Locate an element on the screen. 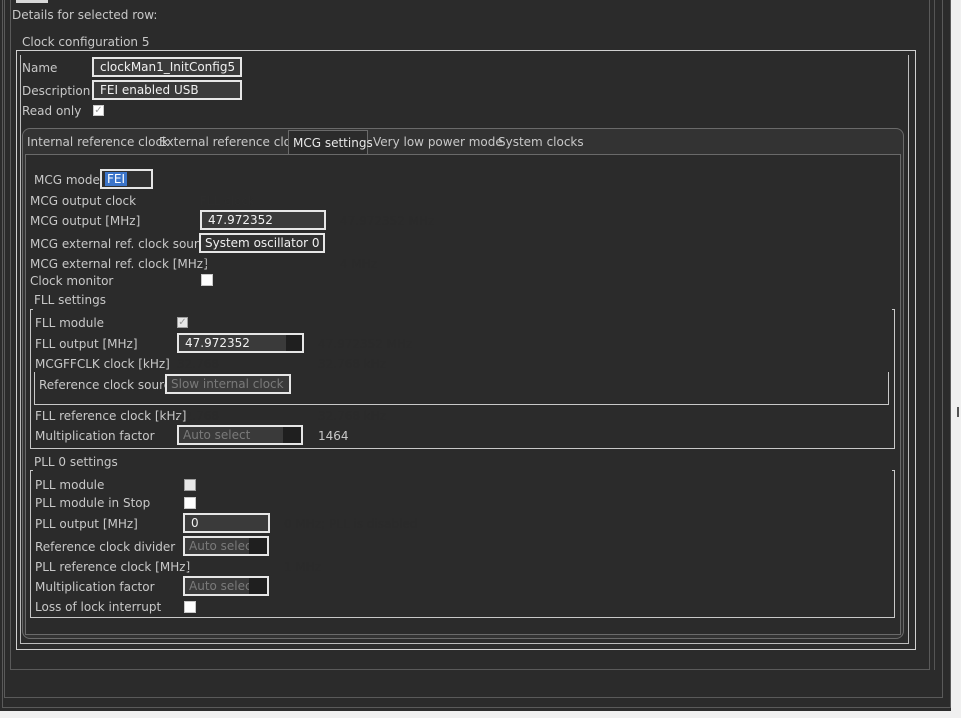 This screenshot has width=961, height=718. pll-mult-select: Auto select is located at coordinates (226, 586).